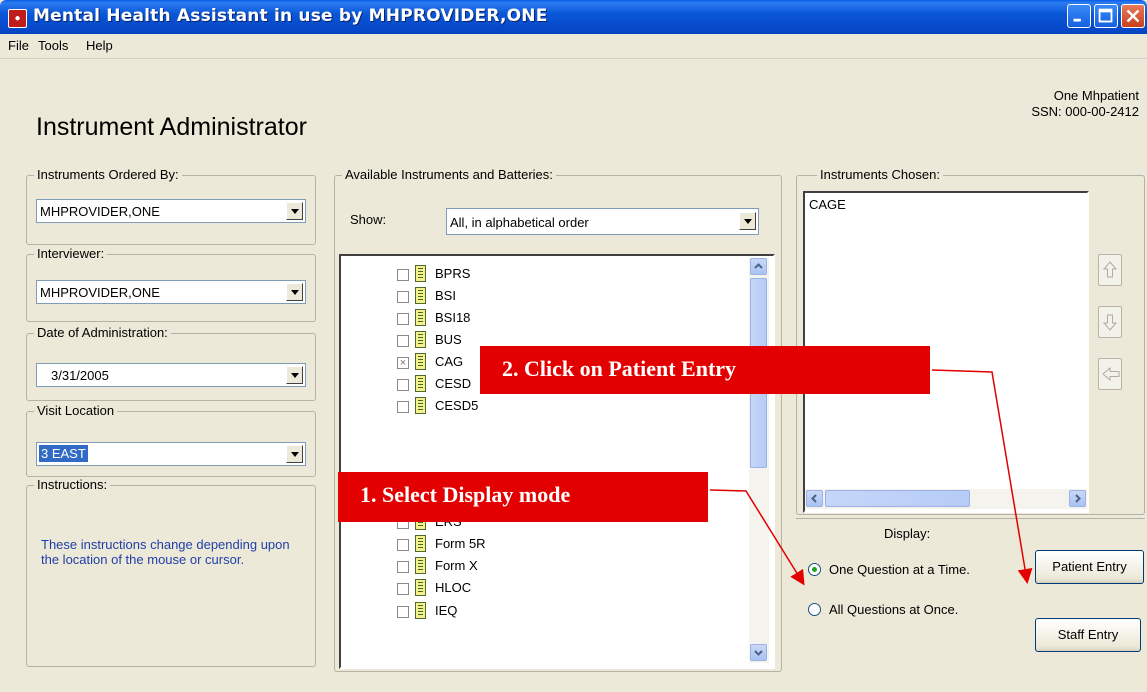  I want to click on callout-arrows, so click(871, 477).